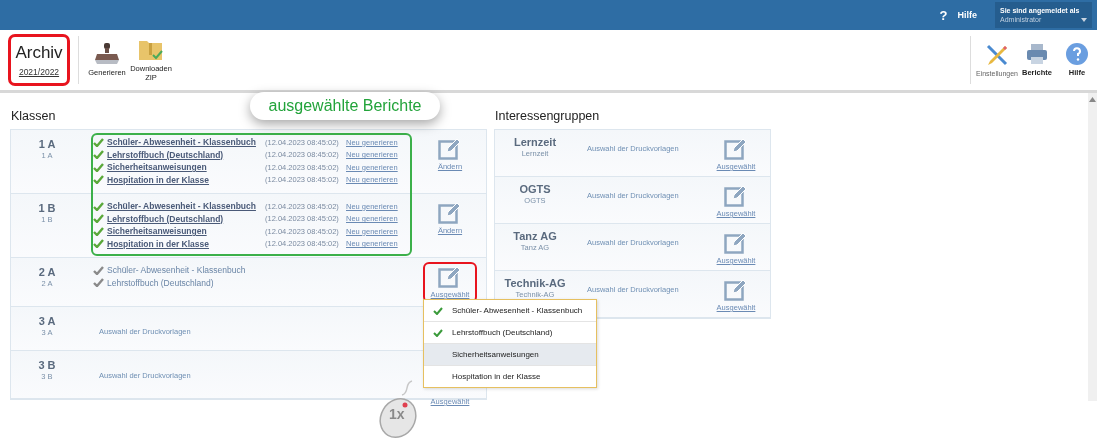 The width and height of the screenshot is (1097, 447). Describe the element at coordinates (1092, 247) in the screenshot. I see `scrollbar` at that location.